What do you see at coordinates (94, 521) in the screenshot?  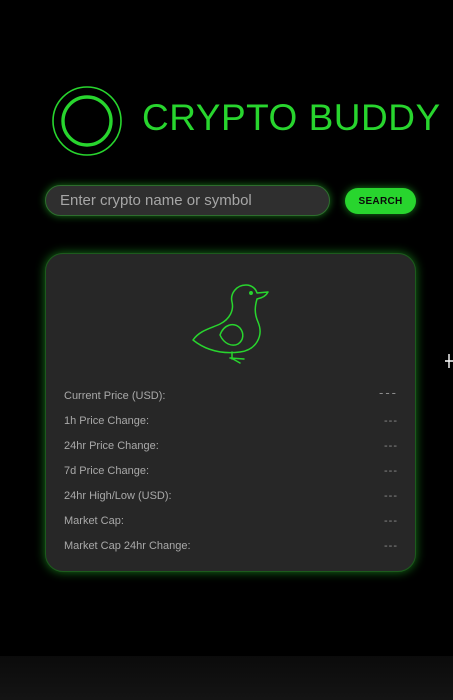 I see `stat-label: Market Cap:` at bounding box center [94, 521].